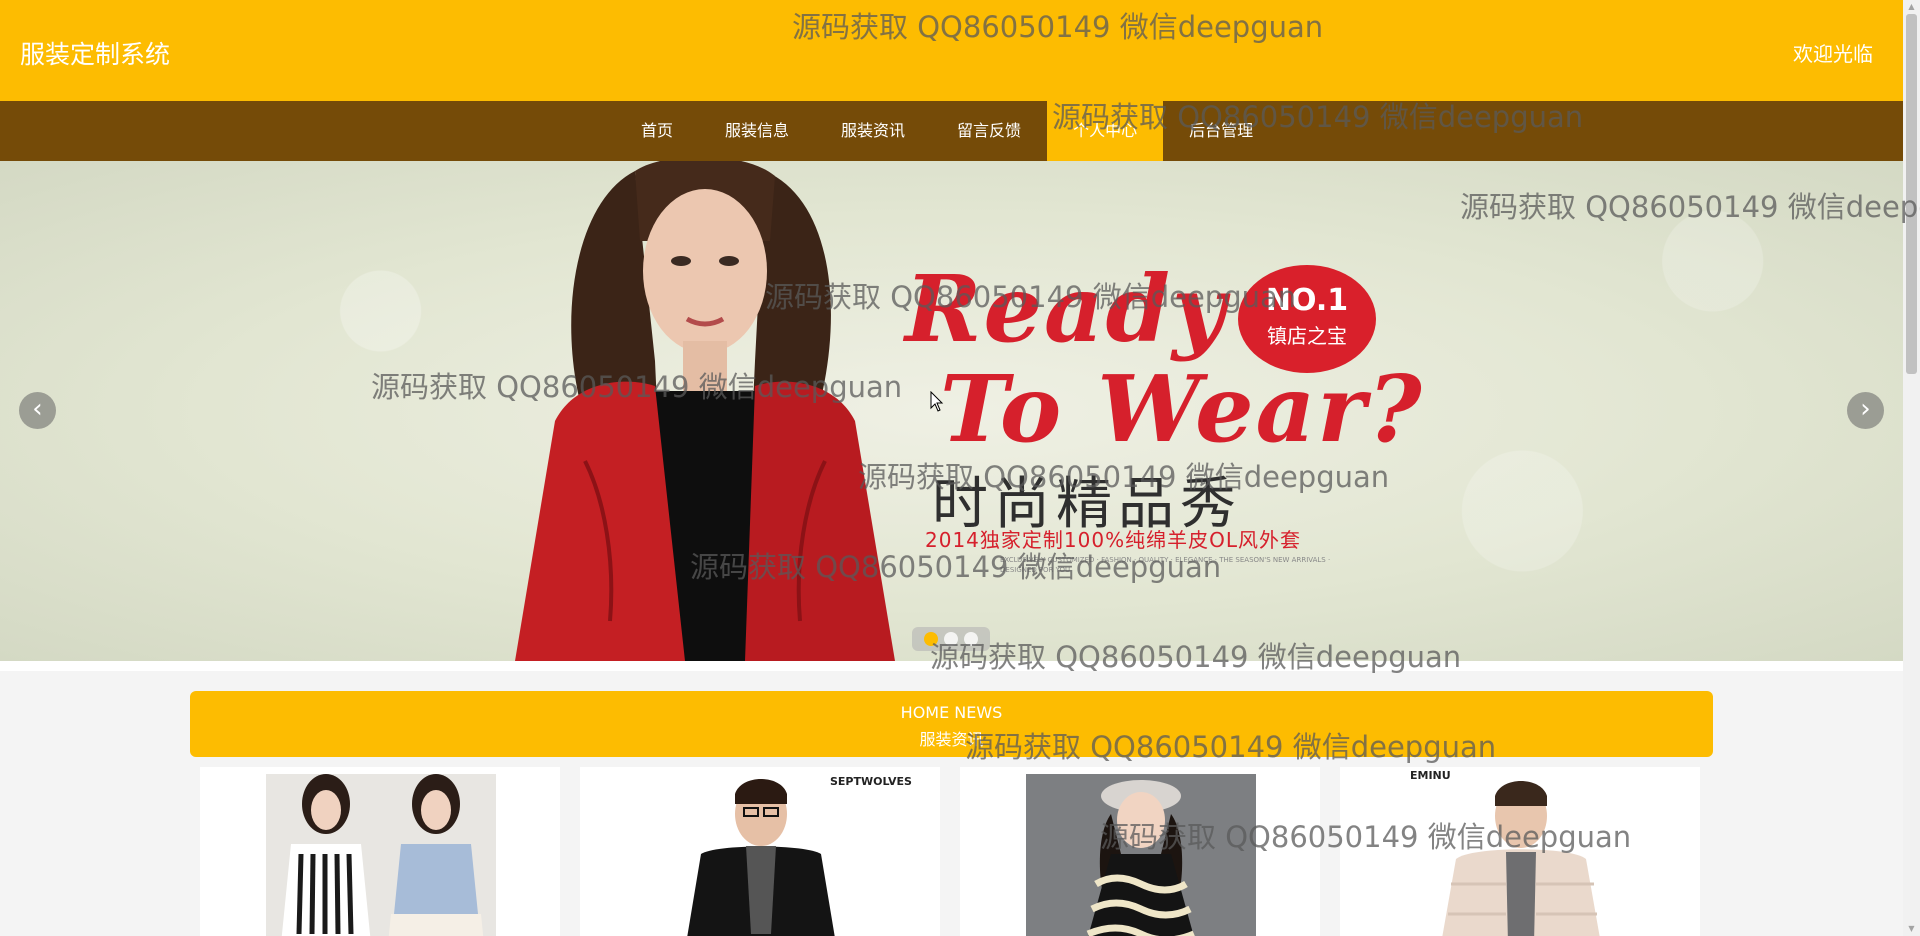 The height and width of the screenshot is (936, 1920). Describe the element at coordinates (381, 855) in the screenshot. I see `striped-tops-image` at that location.